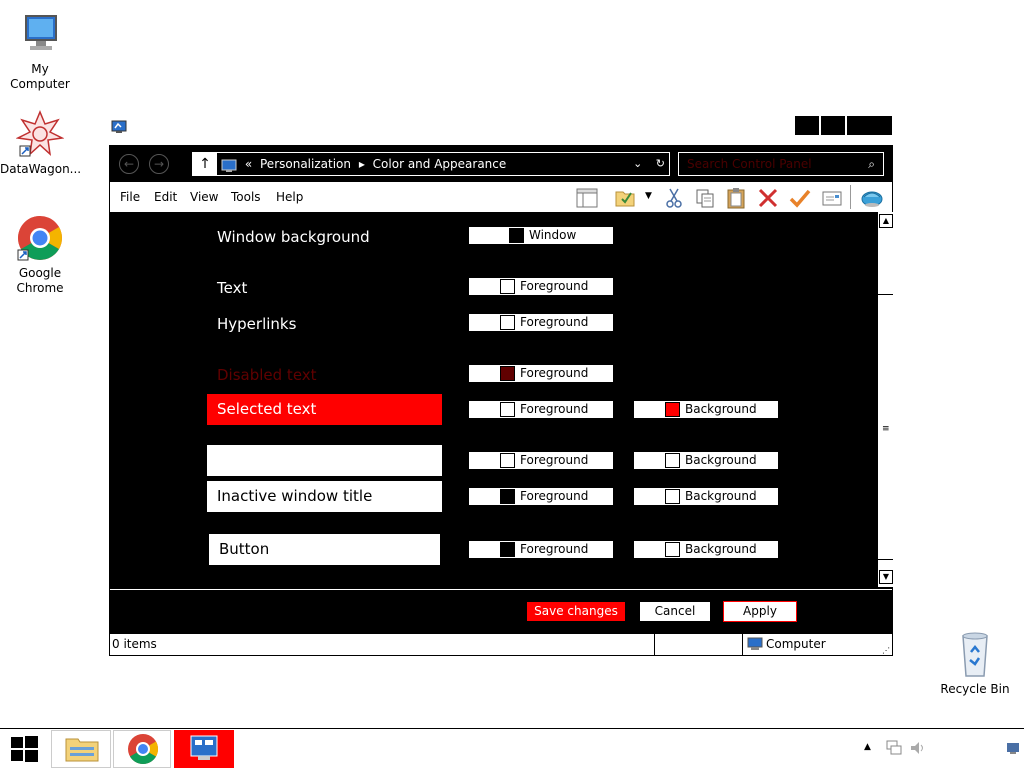 The image size is (1024, 768). What do you see at coordinates (305, 164) in the screenshot?
I see `breadcrumb-item-personalization: Personalization` at bounding box center [305, 164].